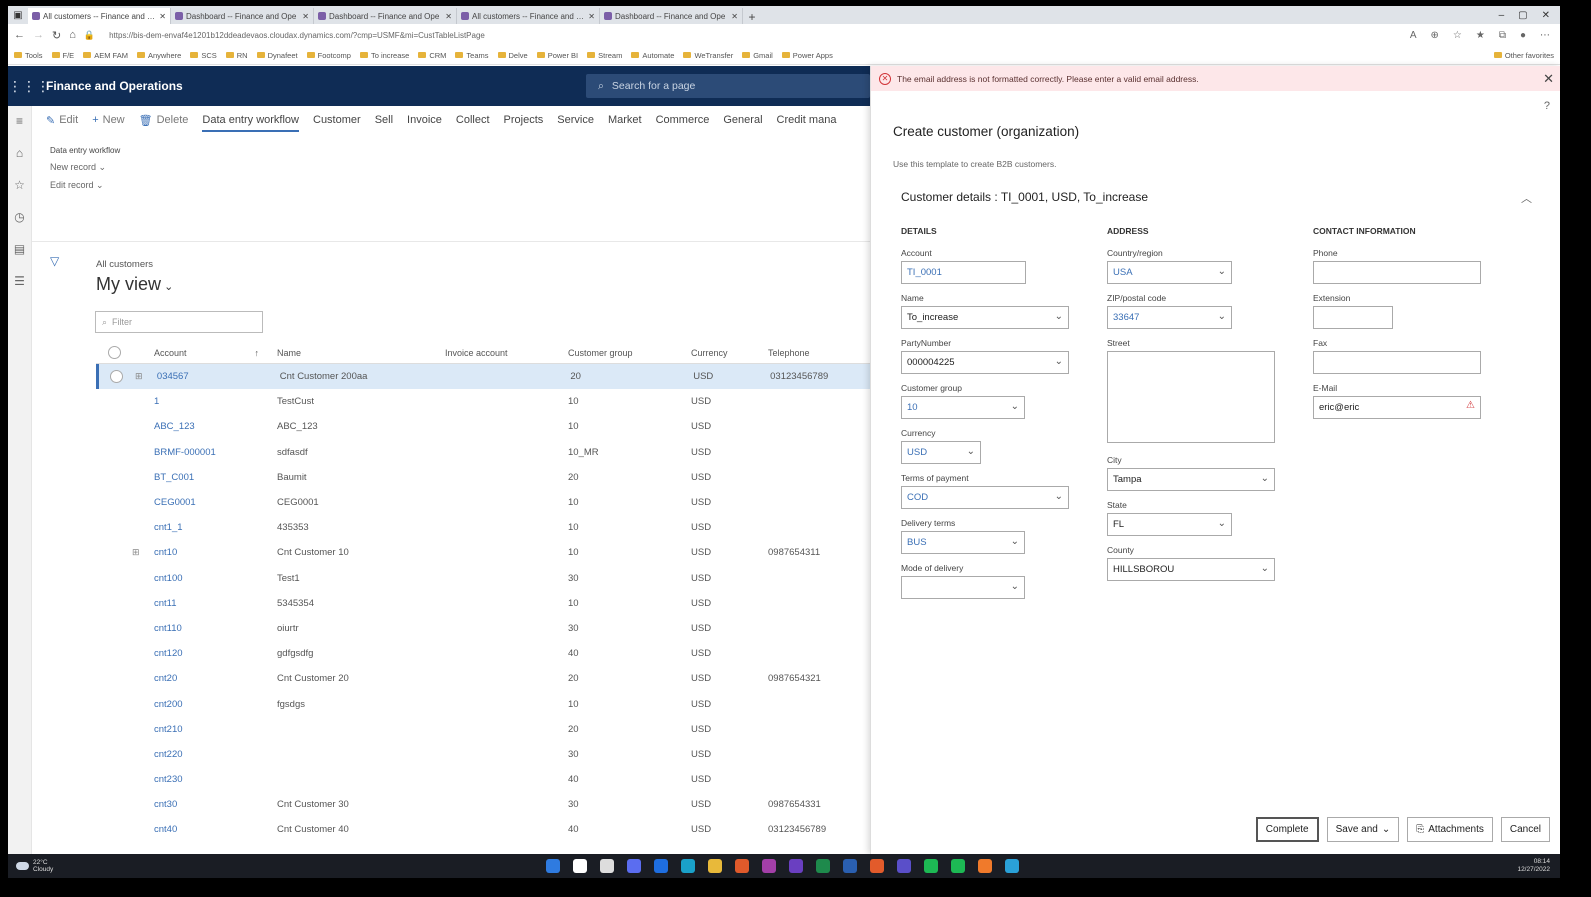  What do you see at coordinates (807, 120) in the screenshot?
I see `action-tab: Credit mana` at bounding box center [807, 120].